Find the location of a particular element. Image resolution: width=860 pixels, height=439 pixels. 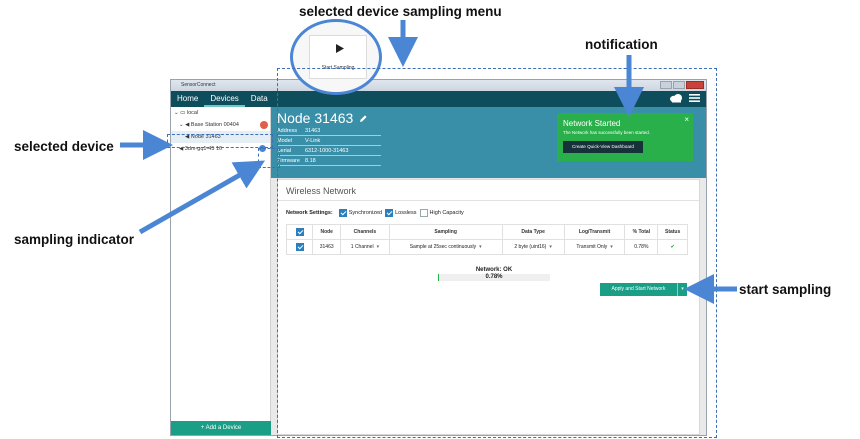

arrow-sampling-indicator is located at coordinates (202, 197).